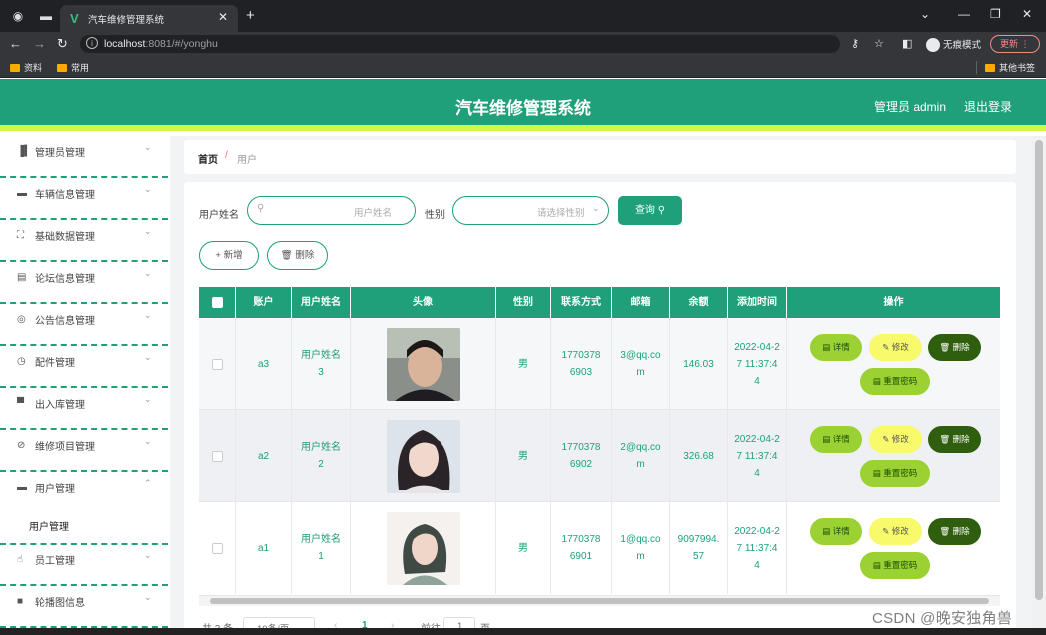 The height and width of the screenshot is (635, 1046). I want to click on admin-label: 管理员 admin, so click(910, 107).